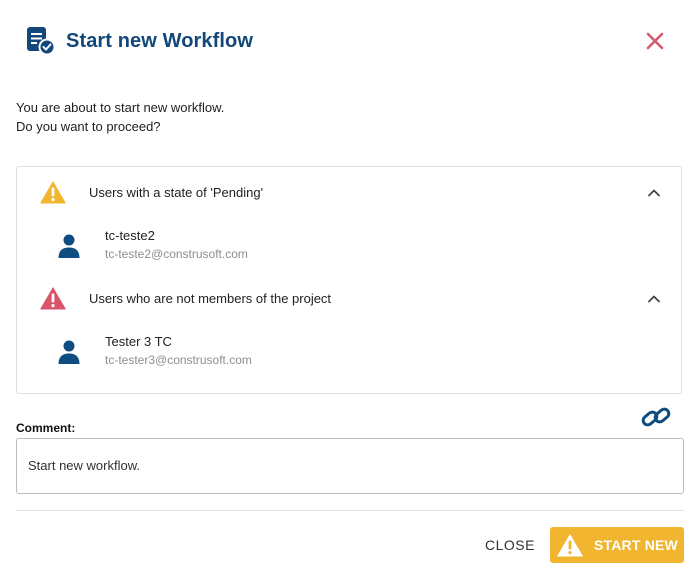  Describe the element at coordinates (570, 545) in the screenshot. I see `warning-triangle-icon` at that location.